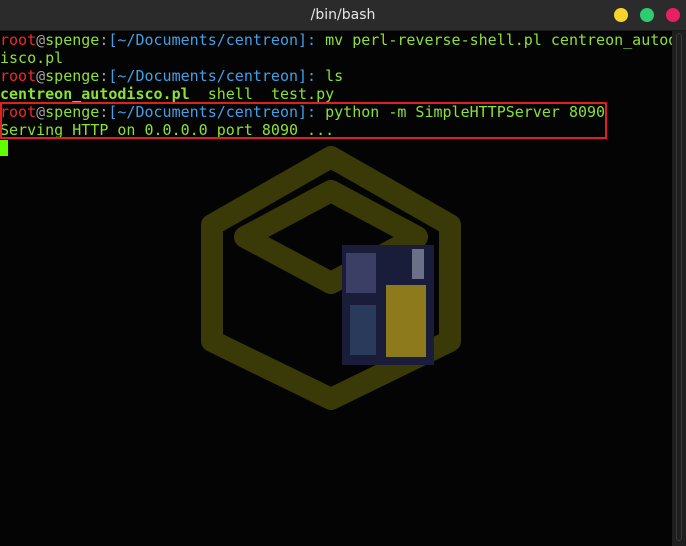  Describe the element at coordinates (336, 94) in the screenshot. I see `listing-line: centreon_autodisco.pl shell test.py` at that location.